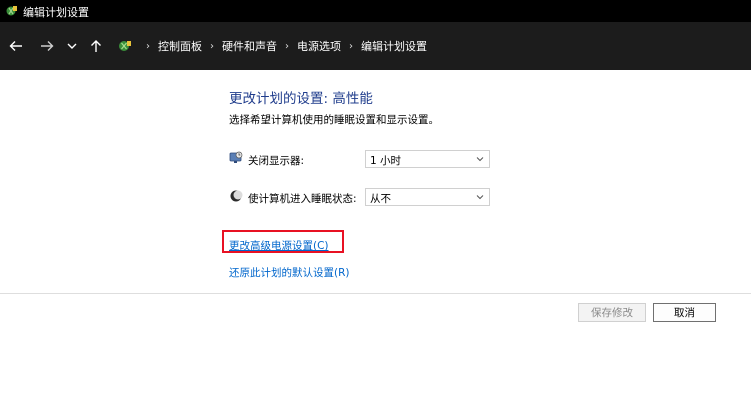 The height and width of the screenshot is (399, 751). I want to click on back-arrow-icon, so click(15, 46).